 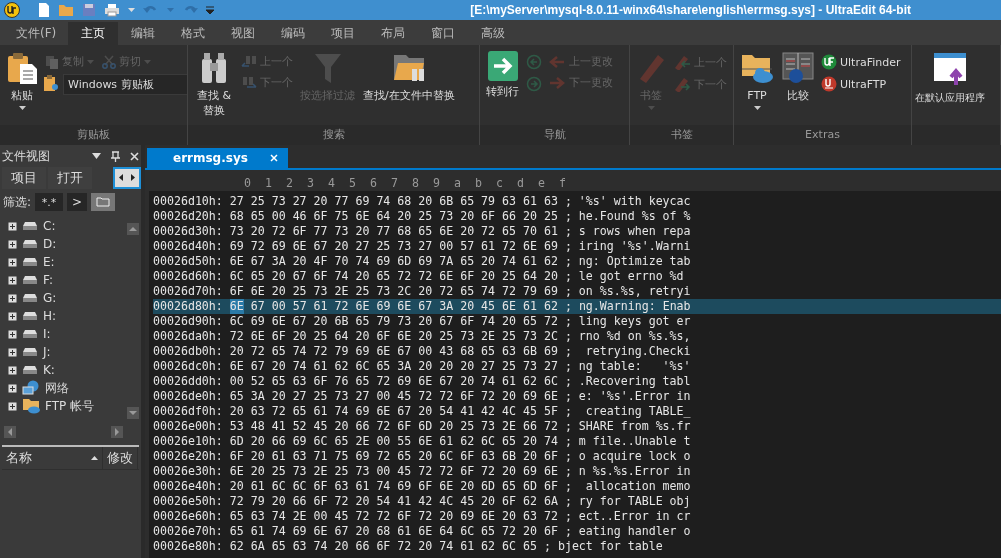 I want to click on panel-tab: 项目, so click(x=24, y=178).